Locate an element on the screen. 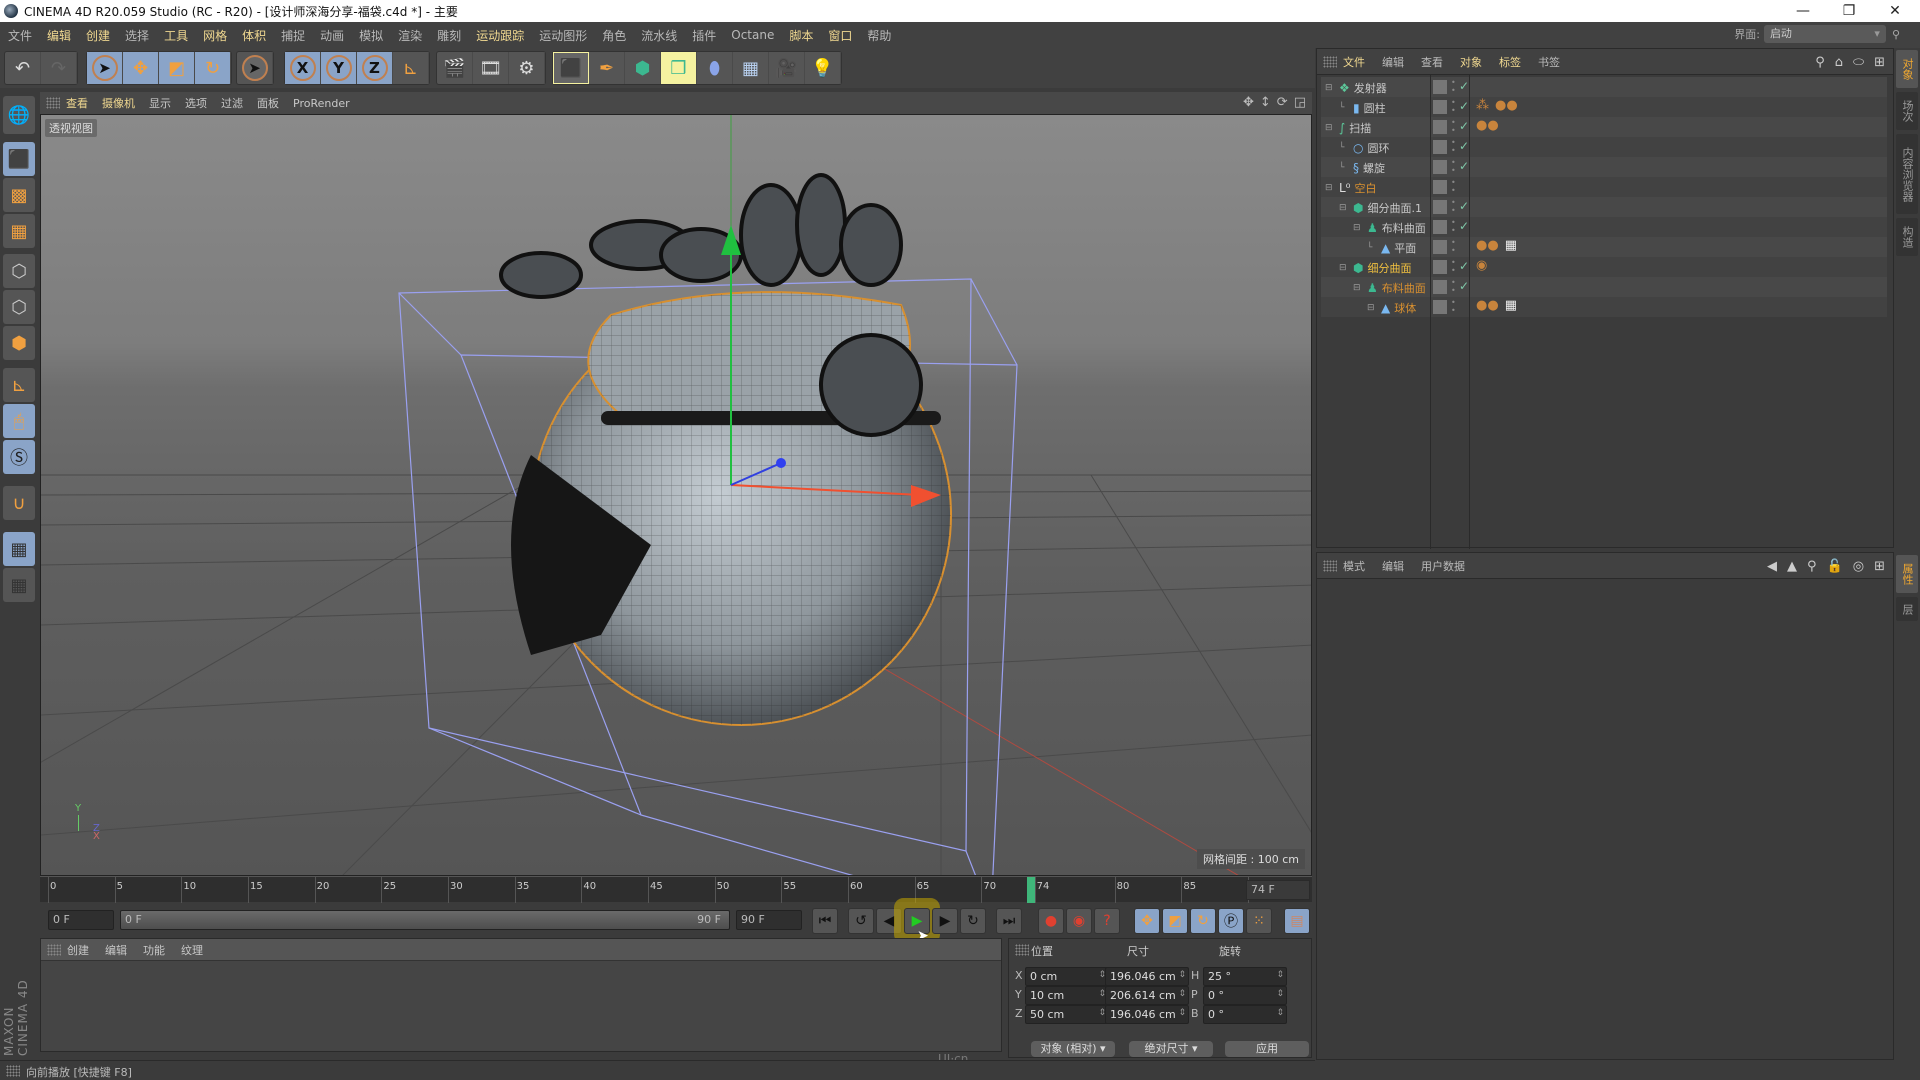  next-key-icon: ↻ is located at coordinates (973, 921).